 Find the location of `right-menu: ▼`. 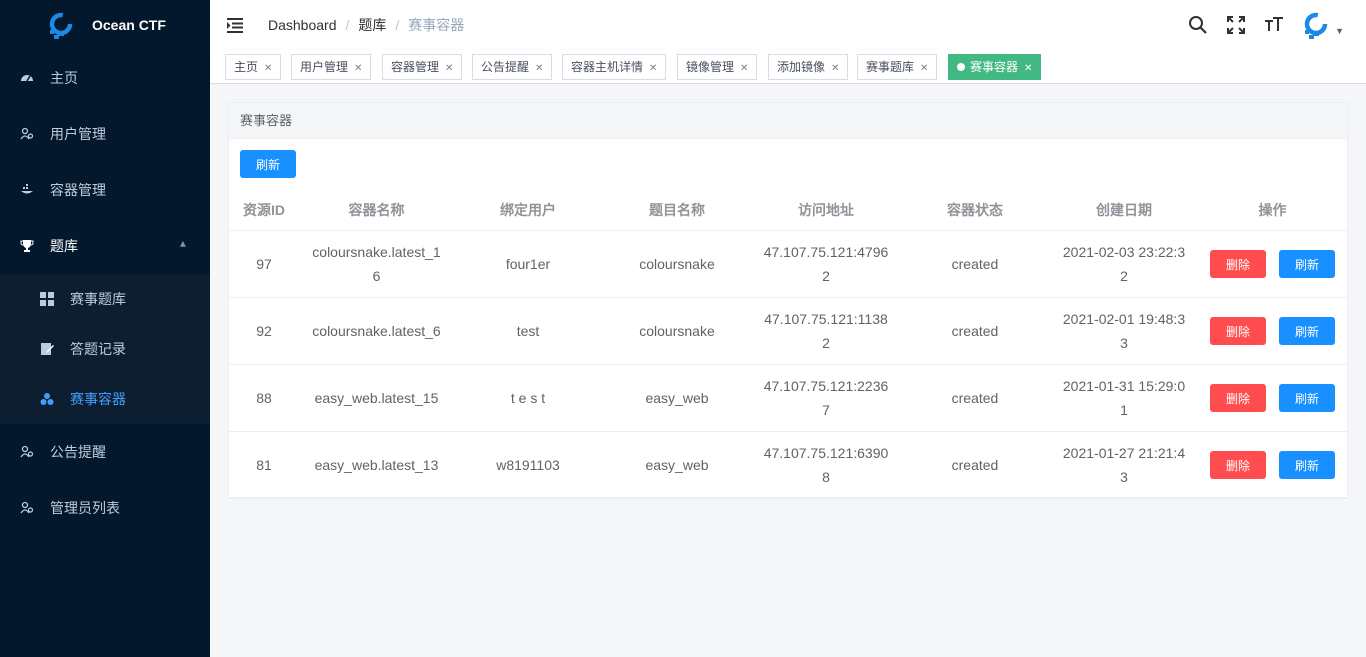

right-menu: ▼ is located at coordinates (1257, 25).